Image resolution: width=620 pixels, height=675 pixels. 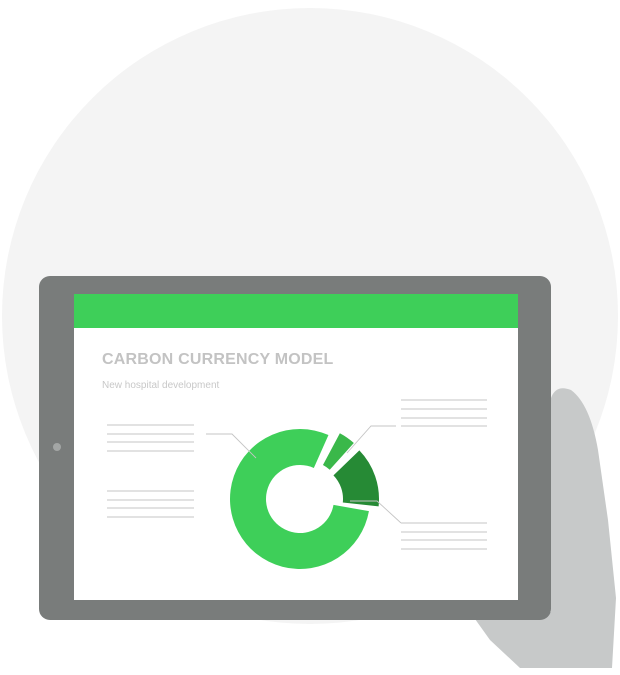 What do you see at coordinates (371, 439) in the screenshot?
I see `leader-line-small` at bounding box center [371, 439].